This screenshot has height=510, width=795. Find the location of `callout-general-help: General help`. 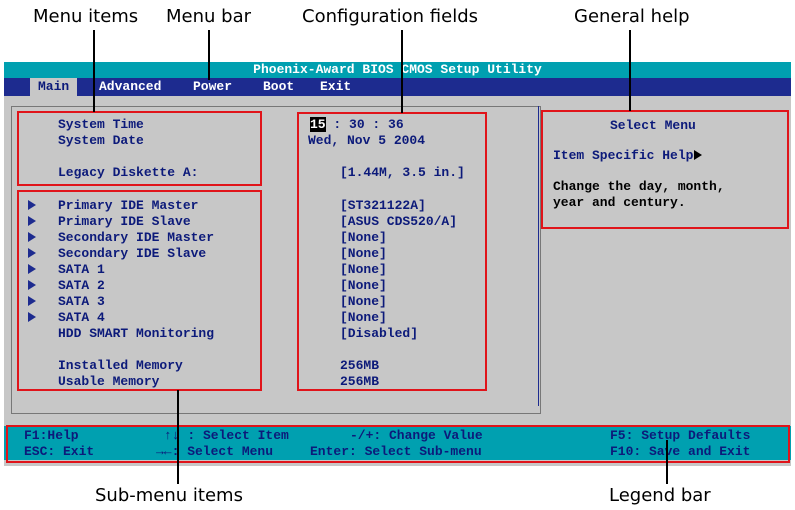

callout-general-help: General help is located at coordinates (632, 16).